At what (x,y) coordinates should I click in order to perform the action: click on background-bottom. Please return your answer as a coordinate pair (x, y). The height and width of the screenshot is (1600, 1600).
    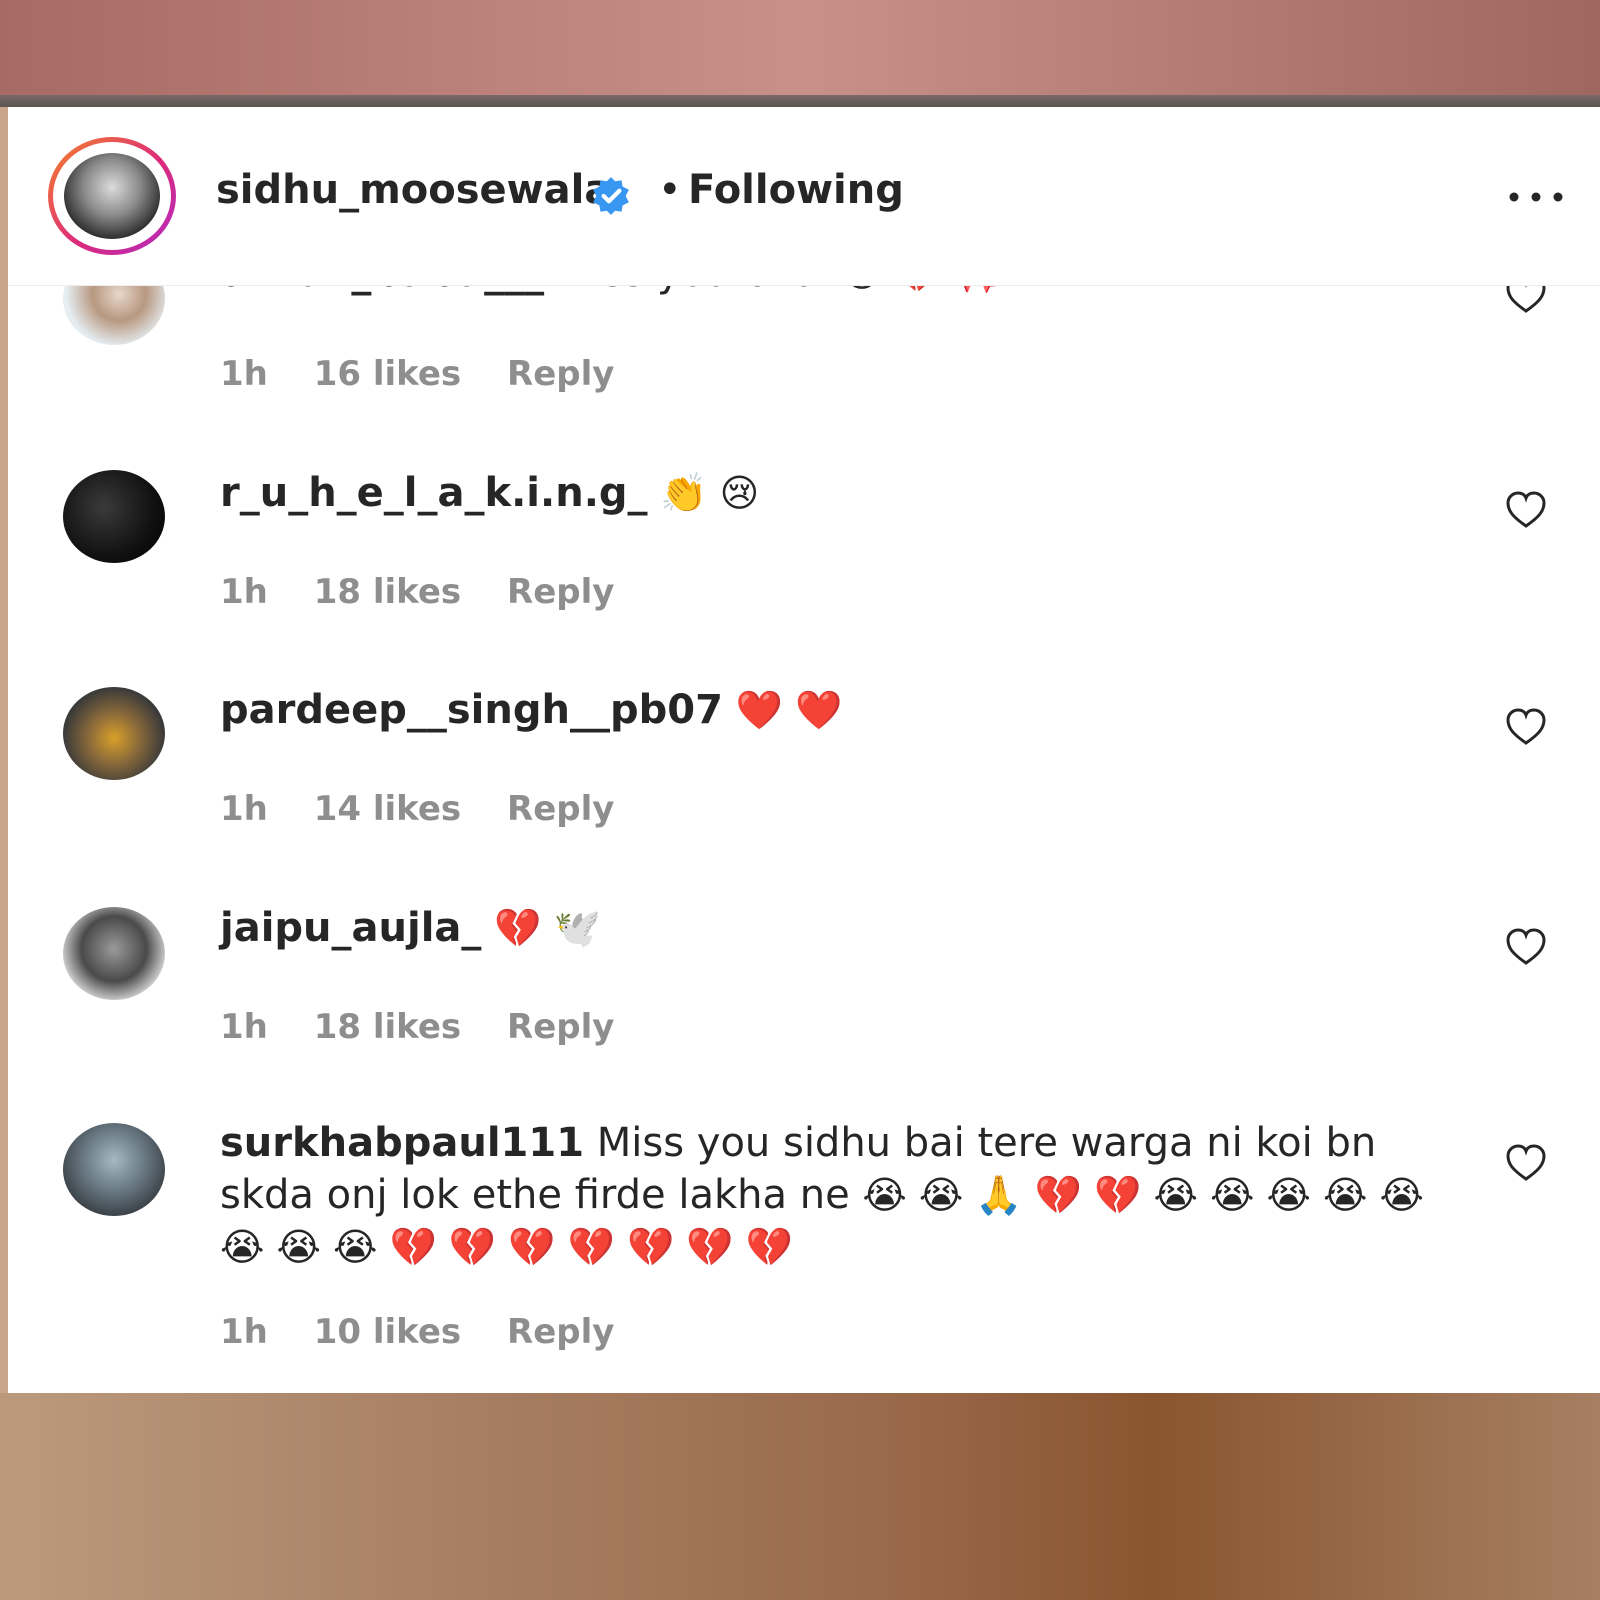
    Looking at the image, I should click on (800, 1496).